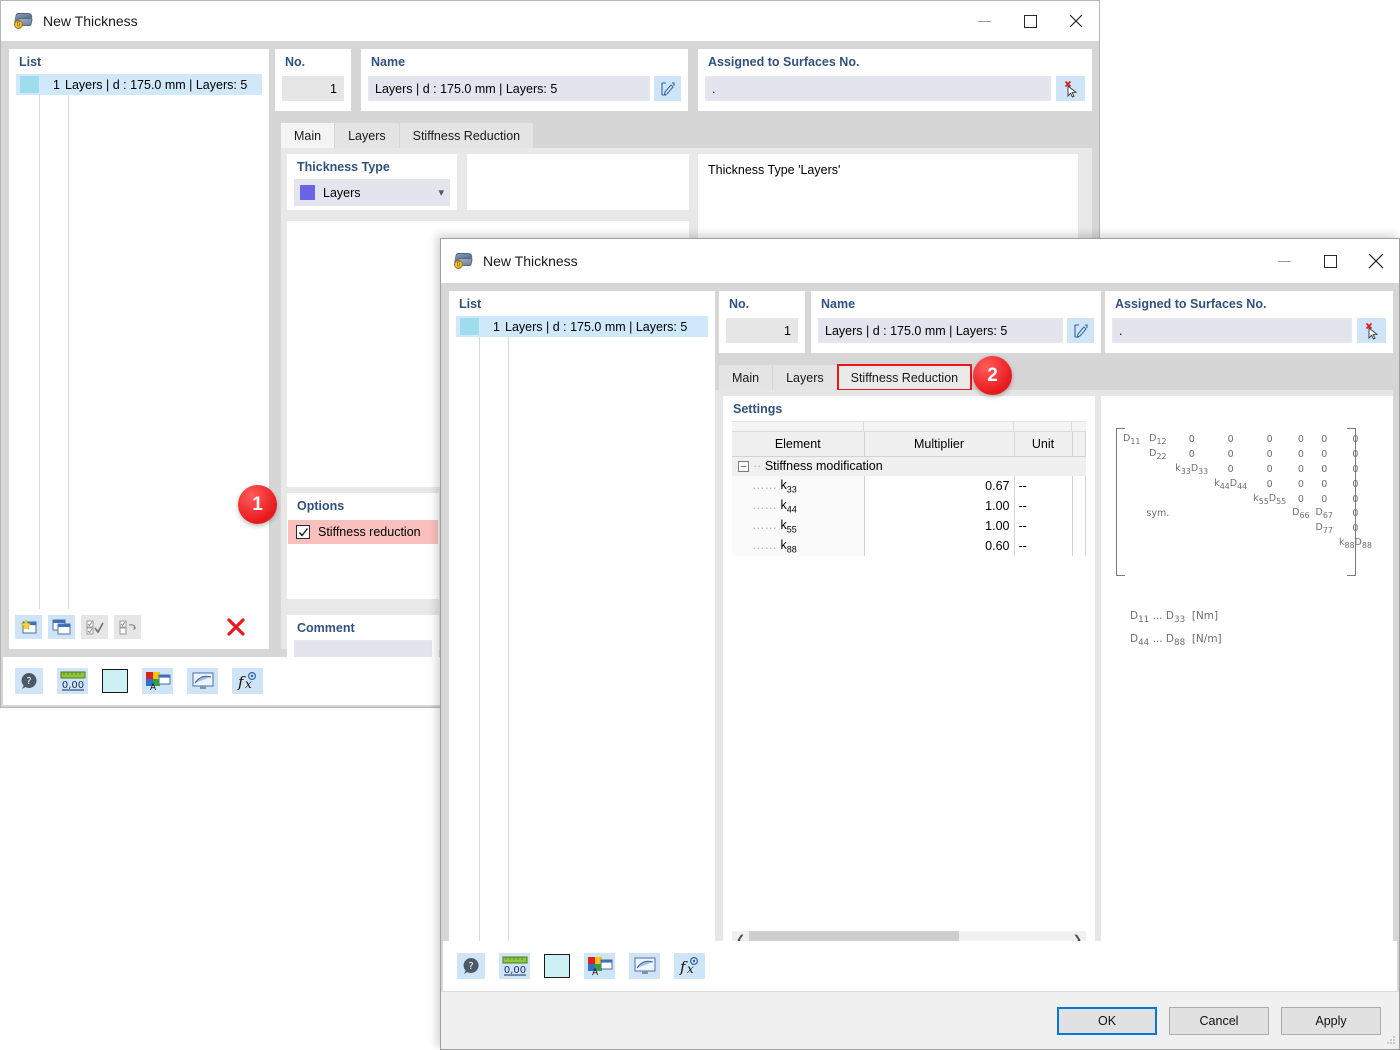 This screenshot has height=1050, width=1400. What do you see at coordinates (909, 466) in the screenshot?
I see `table-group-row: – ·· Stiffness modification` at bounding box center [909, 466].